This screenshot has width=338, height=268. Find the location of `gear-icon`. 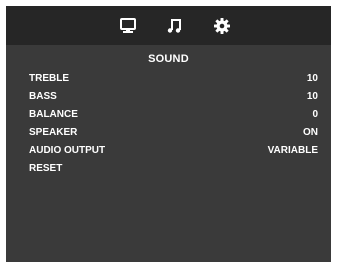

gear-icon is located at coordinates (222, 26).